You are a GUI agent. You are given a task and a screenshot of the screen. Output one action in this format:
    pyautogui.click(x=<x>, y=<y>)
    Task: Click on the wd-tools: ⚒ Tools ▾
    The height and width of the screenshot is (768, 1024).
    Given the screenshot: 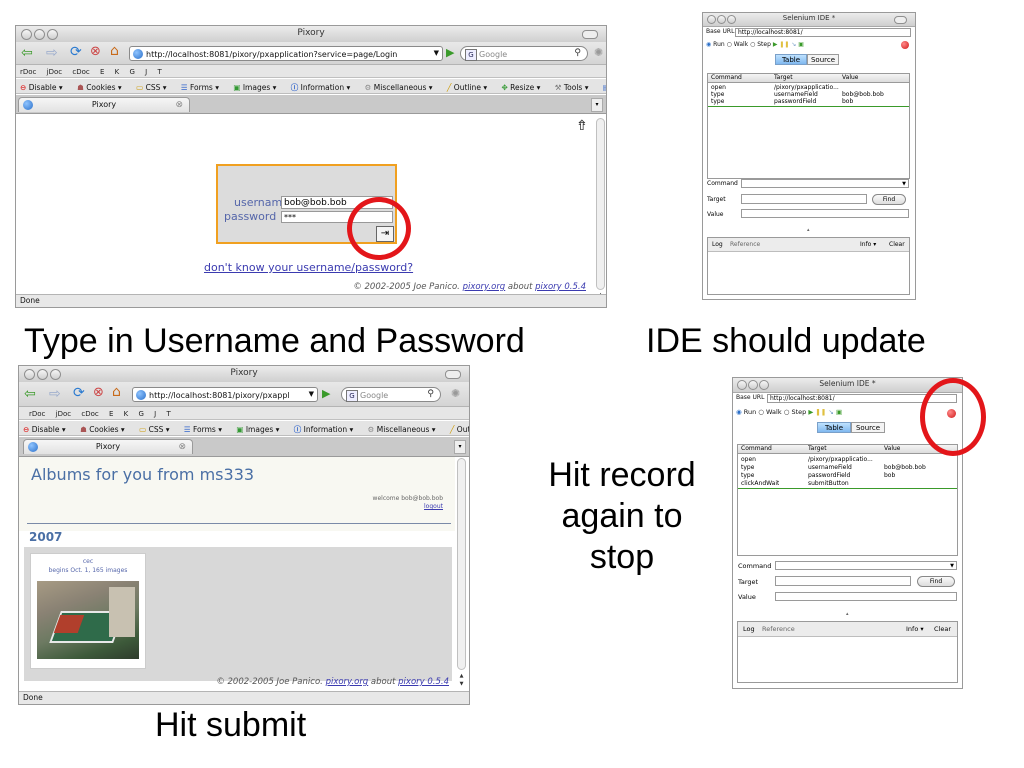 What is the action you would take?
    pyautogui.click(x=575, y=87)
    